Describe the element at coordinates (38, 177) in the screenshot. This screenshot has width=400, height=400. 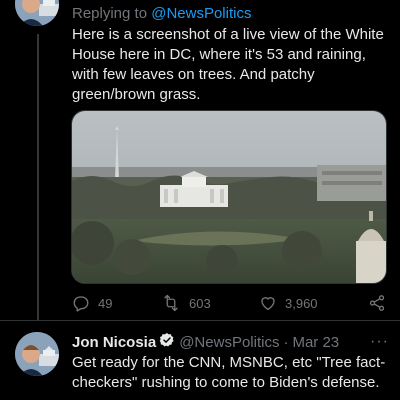
I see `thread-line` at that location.